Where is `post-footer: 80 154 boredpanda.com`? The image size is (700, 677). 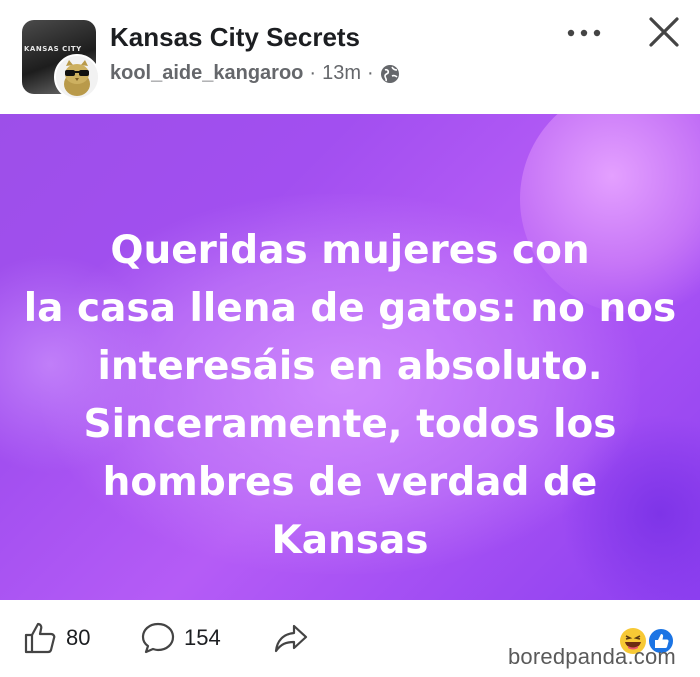 post-footer: 80 154 boredpanda.com is located at coordinates (350, 638).